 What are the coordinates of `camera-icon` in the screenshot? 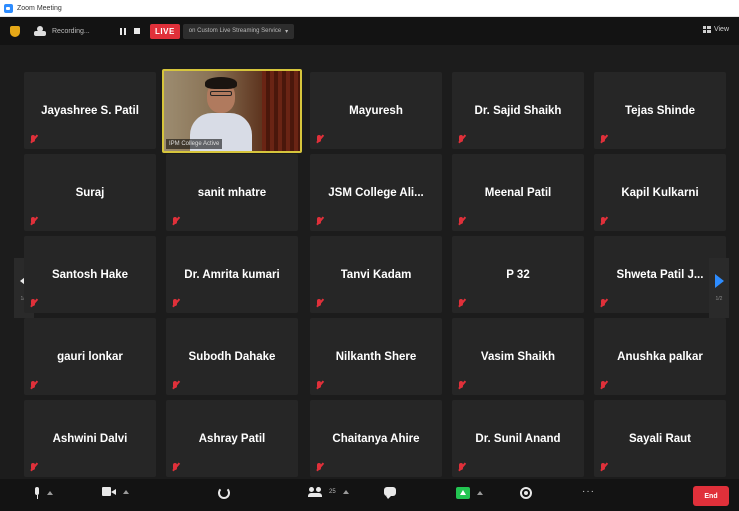 It's located at (109, 491).